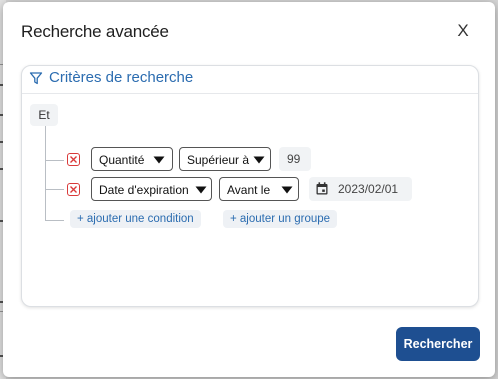 This screenshot has height=379, width=498. I want to click on search-button: Rechercher, so click(438, 344).